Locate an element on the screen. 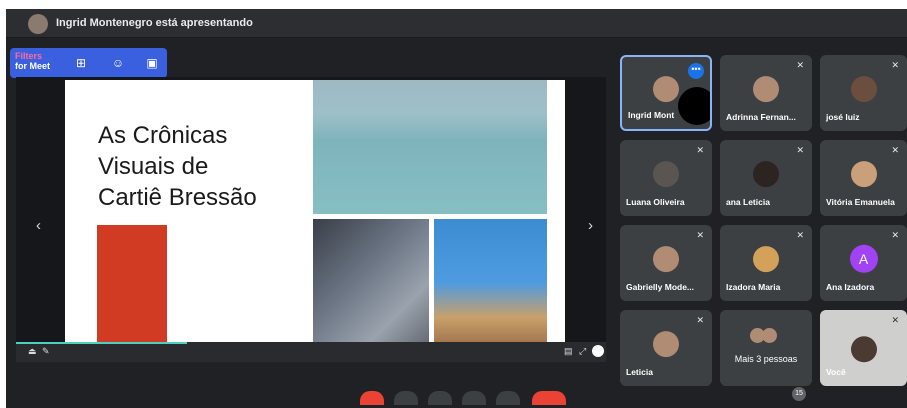 This screenshot has width=907, height=408. participant-name: ana Leticia is located at coordinates (748, 202).